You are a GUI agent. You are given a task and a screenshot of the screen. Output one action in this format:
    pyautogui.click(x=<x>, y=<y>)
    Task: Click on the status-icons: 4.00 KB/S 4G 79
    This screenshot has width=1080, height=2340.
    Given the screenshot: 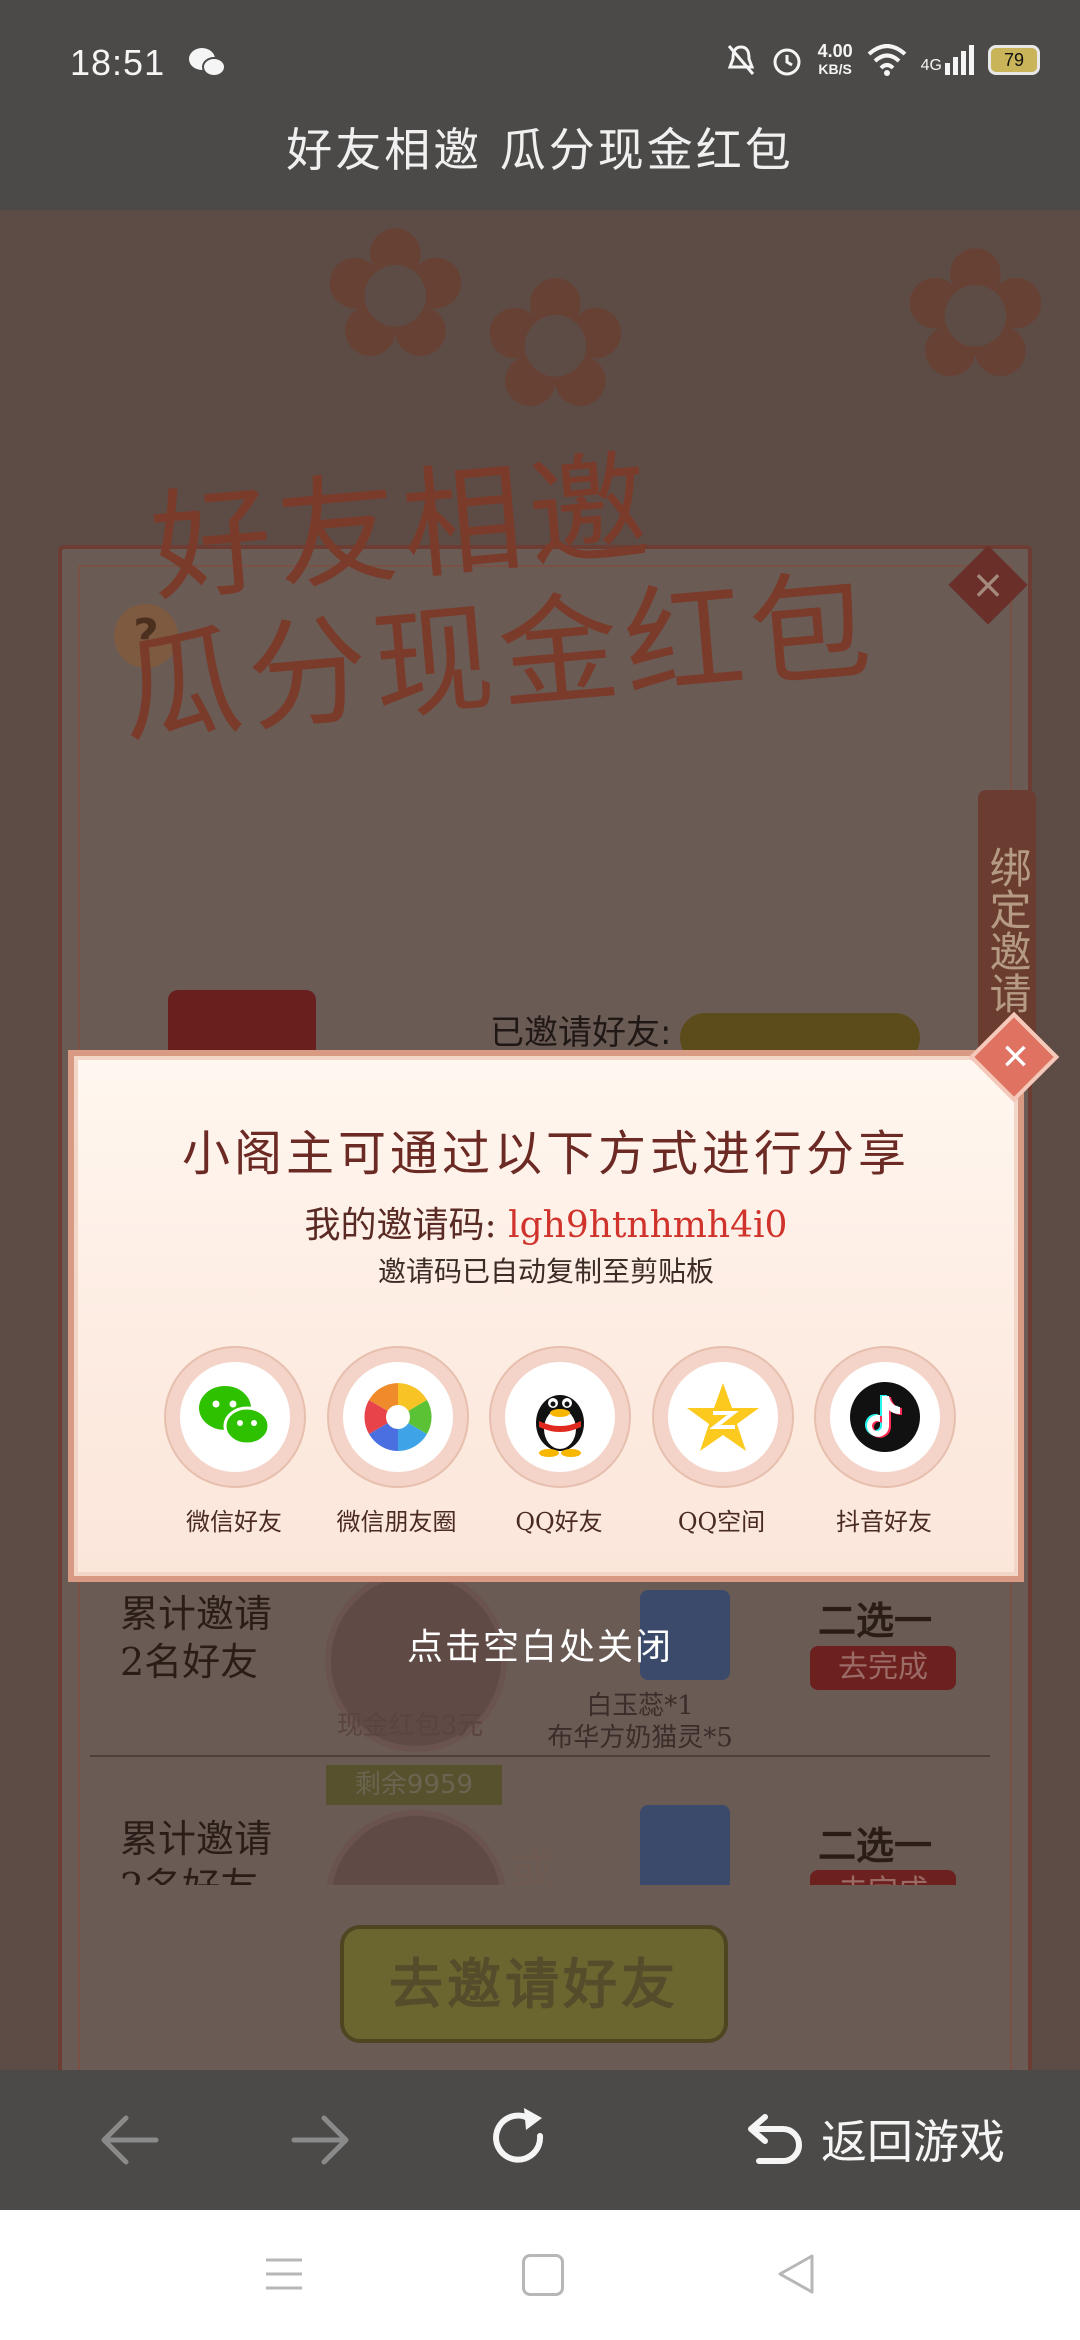 What is the action you would take?
    pyautogui.click(x=883, y=60)
    